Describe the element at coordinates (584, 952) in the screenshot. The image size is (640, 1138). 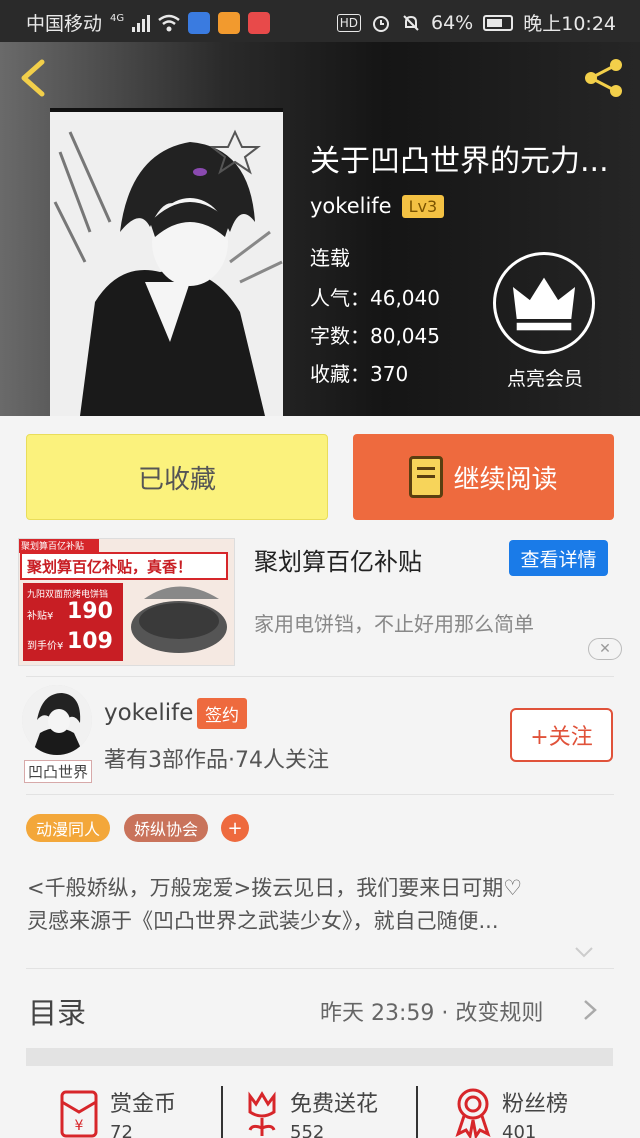
I see `chevron-down-icon` at that location.